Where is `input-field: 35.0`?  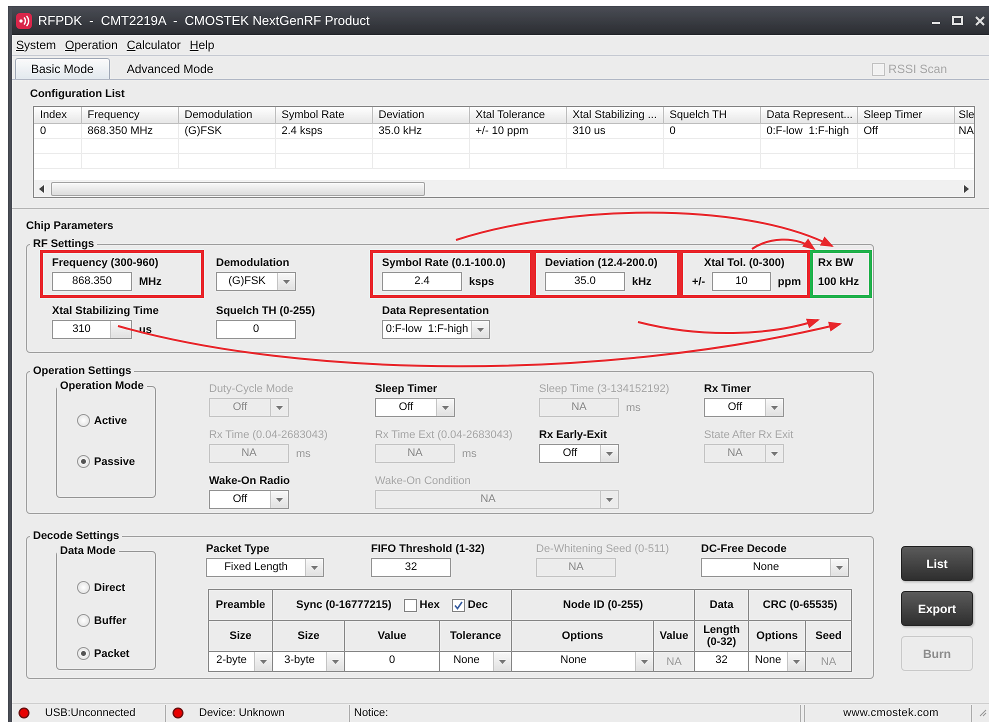 input-field: 35.0 is located at coordinates (585, 281).